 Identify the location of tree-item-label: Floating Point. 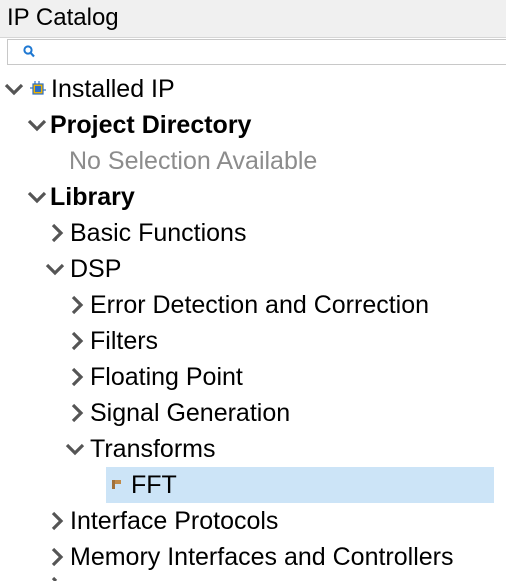
(166, 377).